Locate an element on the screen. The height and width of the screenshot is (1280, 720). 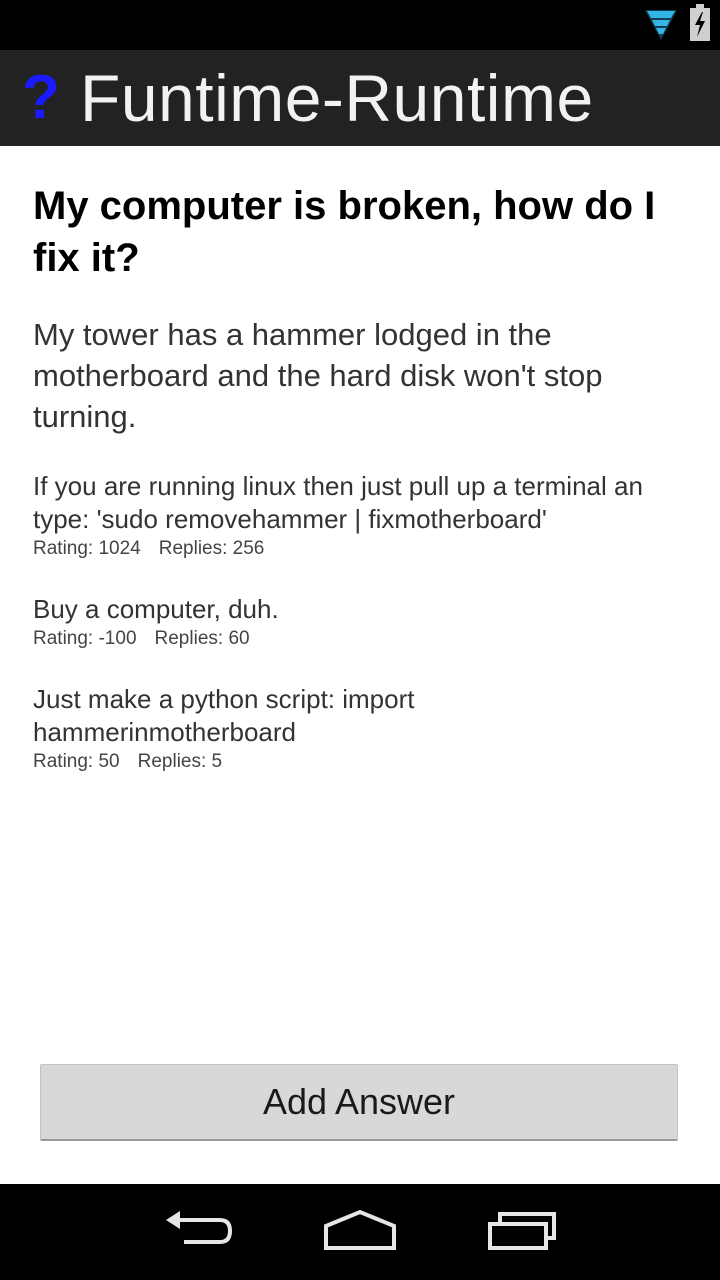
home-icon is located at coordinates (360, 1232).